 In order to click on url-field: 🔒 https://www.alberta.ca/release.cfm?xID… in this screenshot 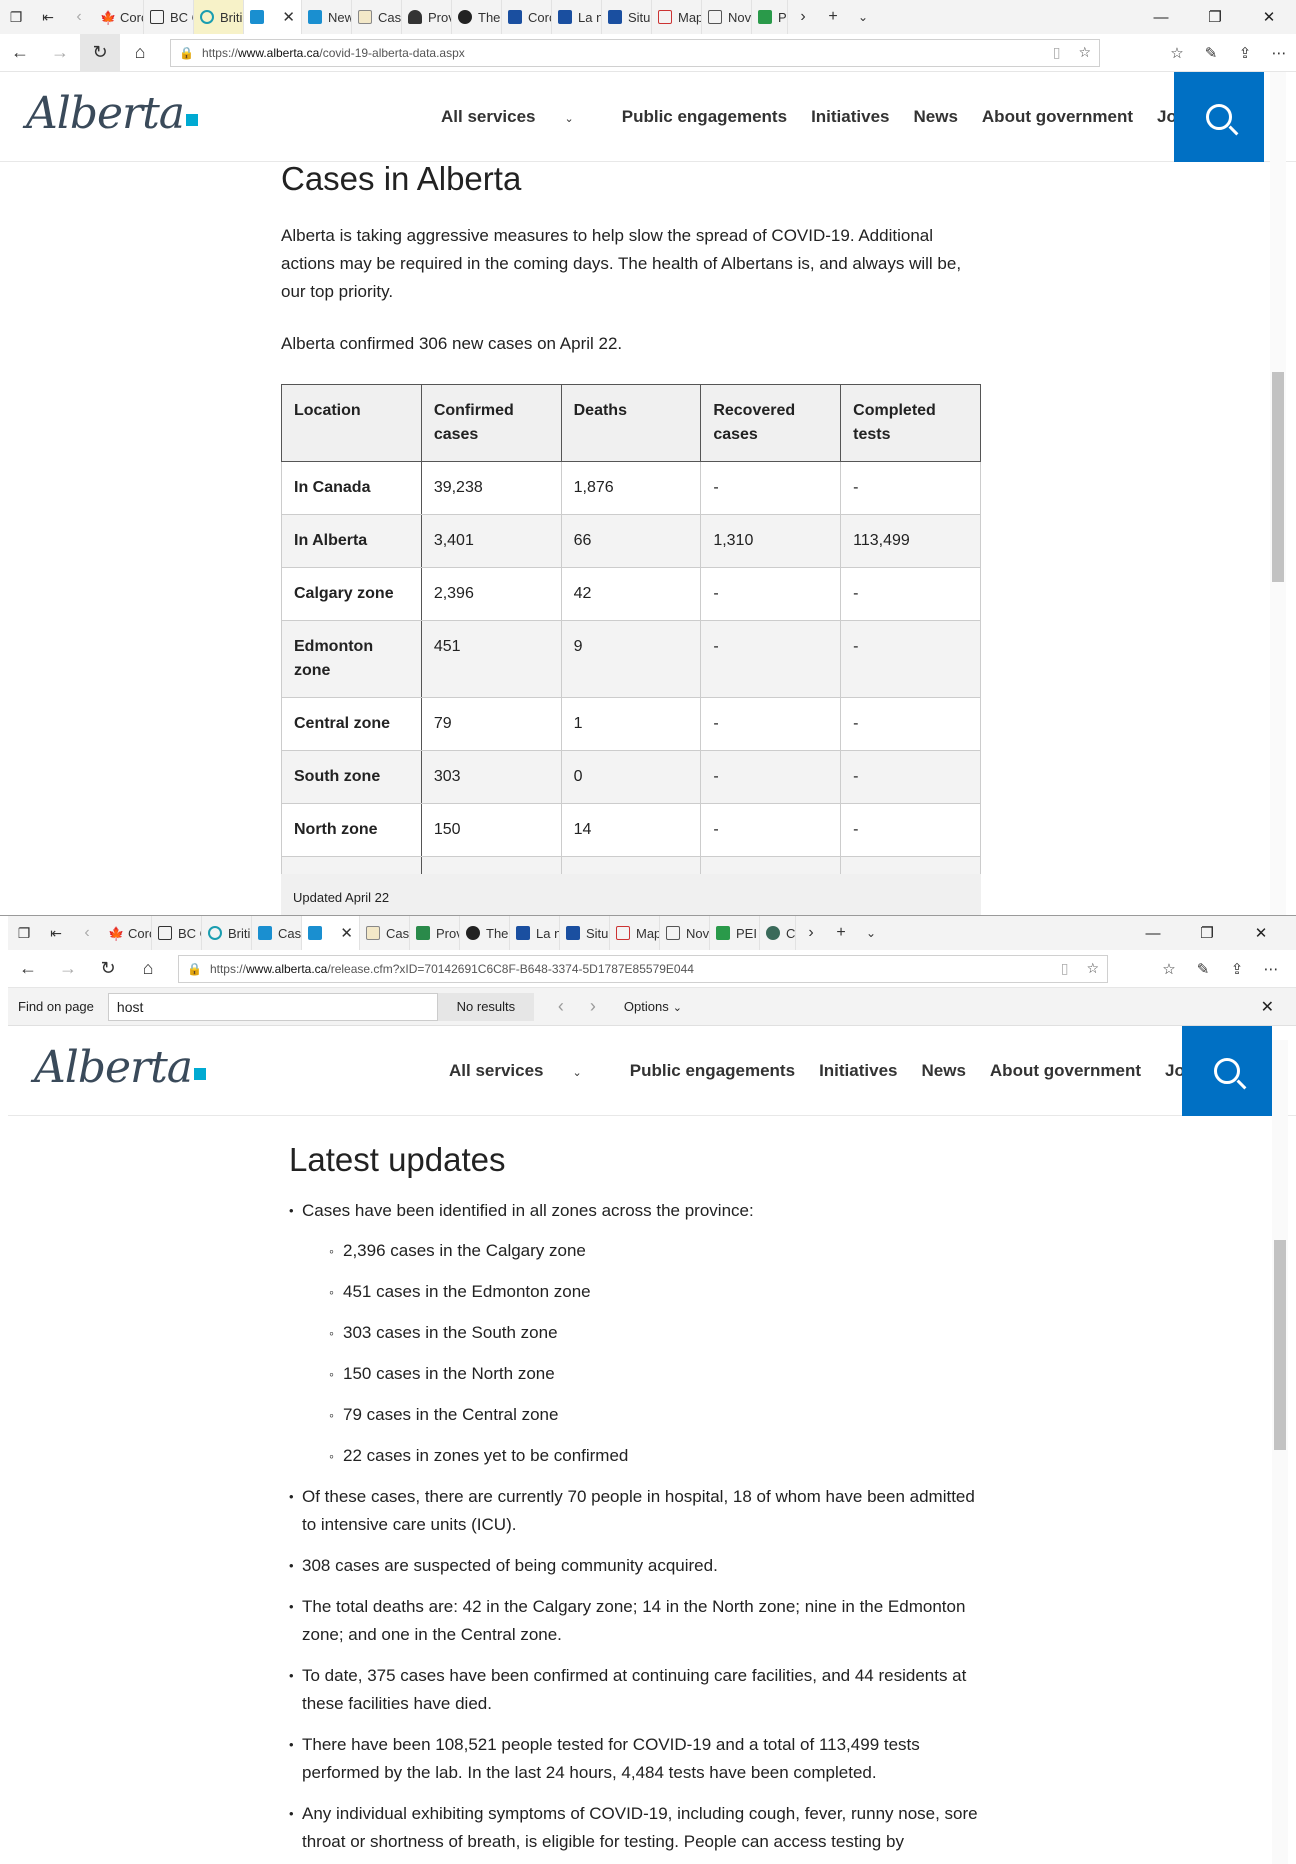, I will do `click(643, 968)`.